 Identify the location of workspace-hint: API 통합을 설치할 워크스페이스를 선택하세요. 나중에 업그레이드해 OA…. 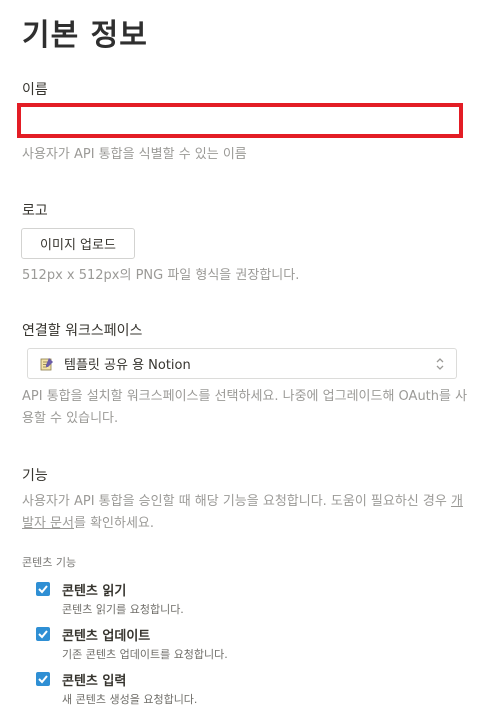
(245, 407).